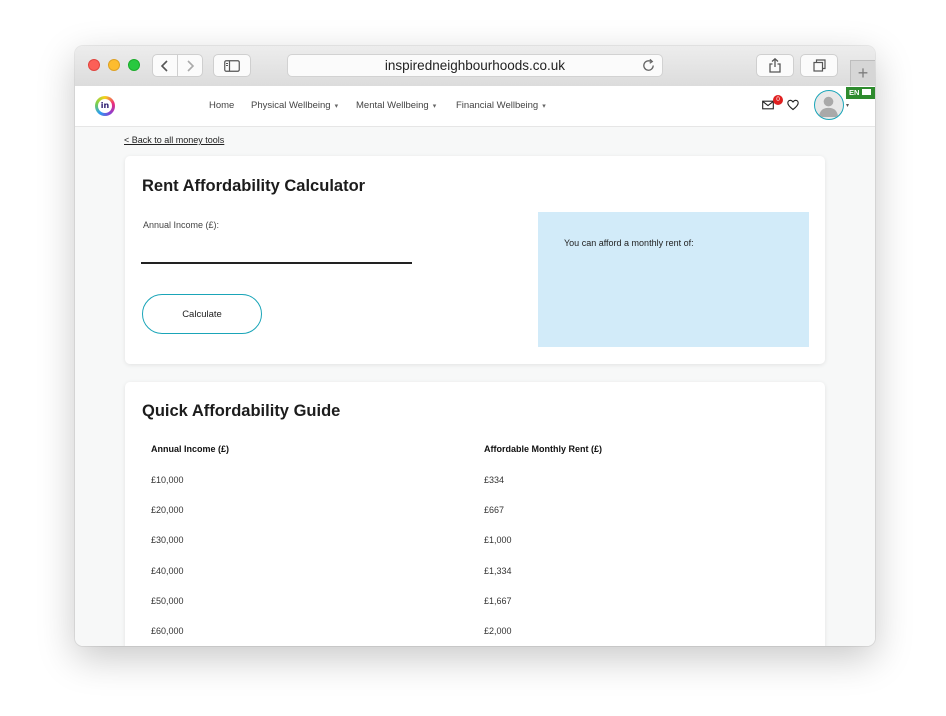  Describe the element at coordinates (167, 601) in the screenshot. I see `income-cell: £50,000` at that location.